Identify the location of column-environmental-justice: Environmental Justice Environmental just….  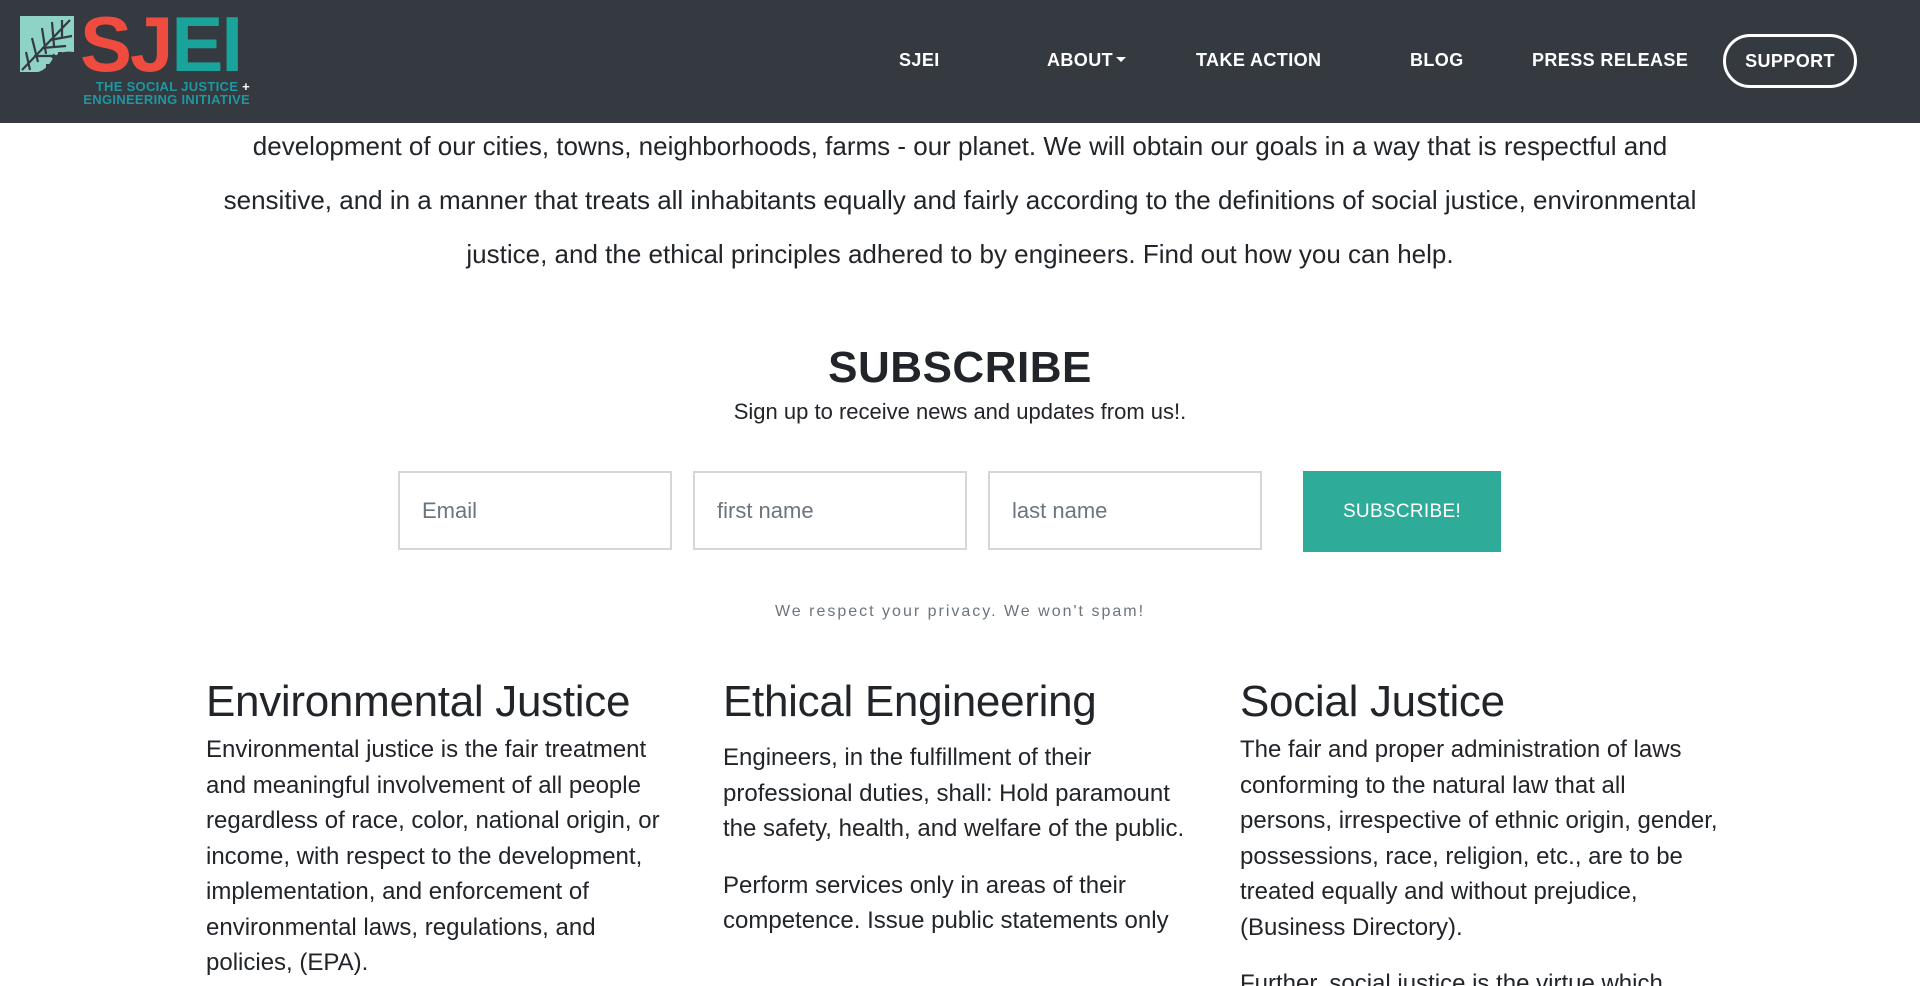
(446, 827).